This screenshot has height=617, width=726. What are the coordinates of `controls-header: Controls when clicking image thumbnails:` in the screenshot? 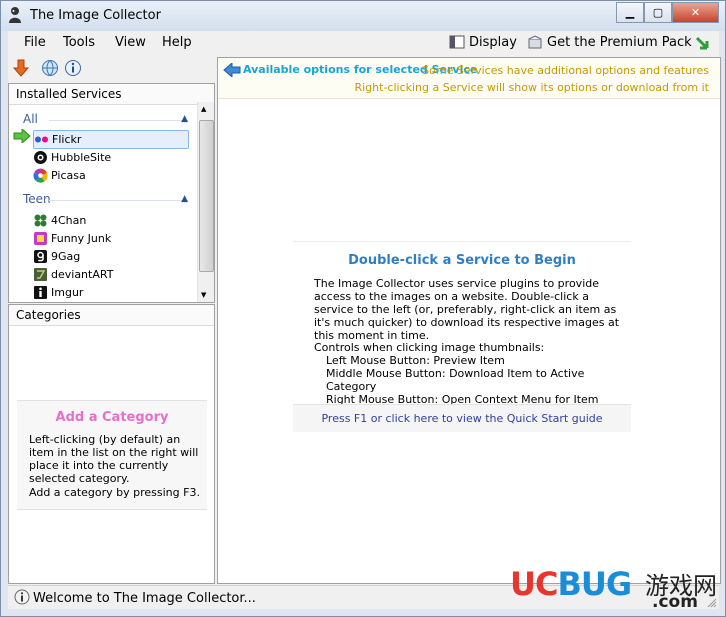 It's located at (429, 347).